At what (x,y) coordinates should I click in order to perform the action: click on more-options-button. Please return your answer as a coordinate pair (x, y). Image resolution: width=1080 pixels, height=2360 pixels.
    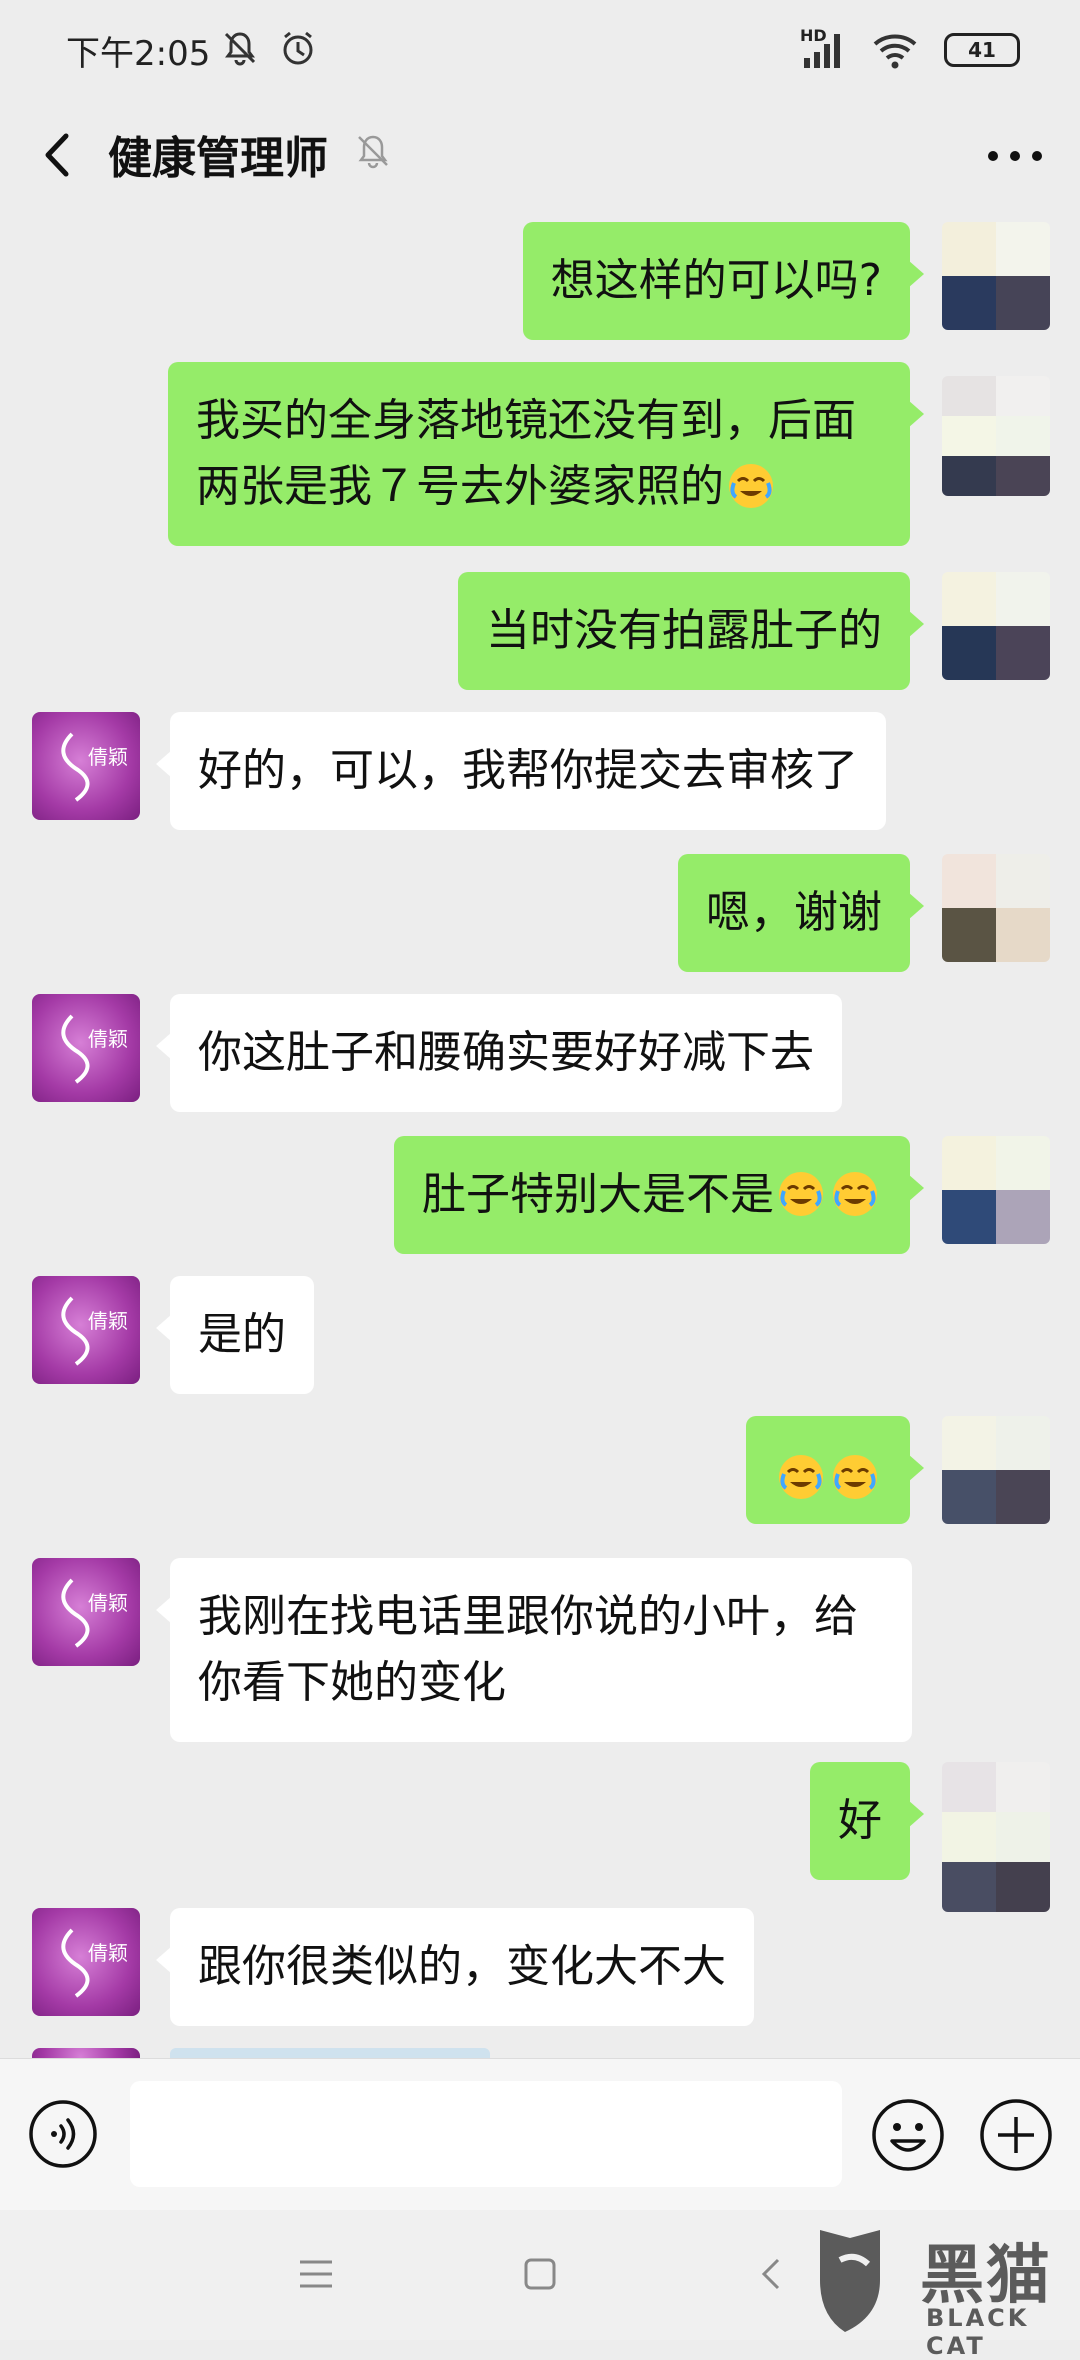
    Looking at the image, I should click on (1015, 156).